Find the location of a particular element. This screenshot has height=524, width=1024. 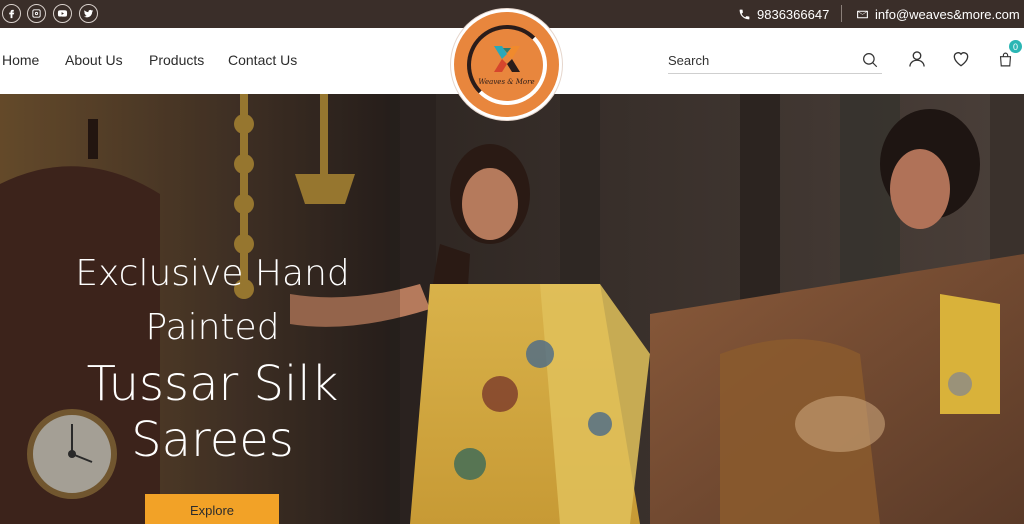

phone-contact: 9836366647 is located at coordinates (783, 14).